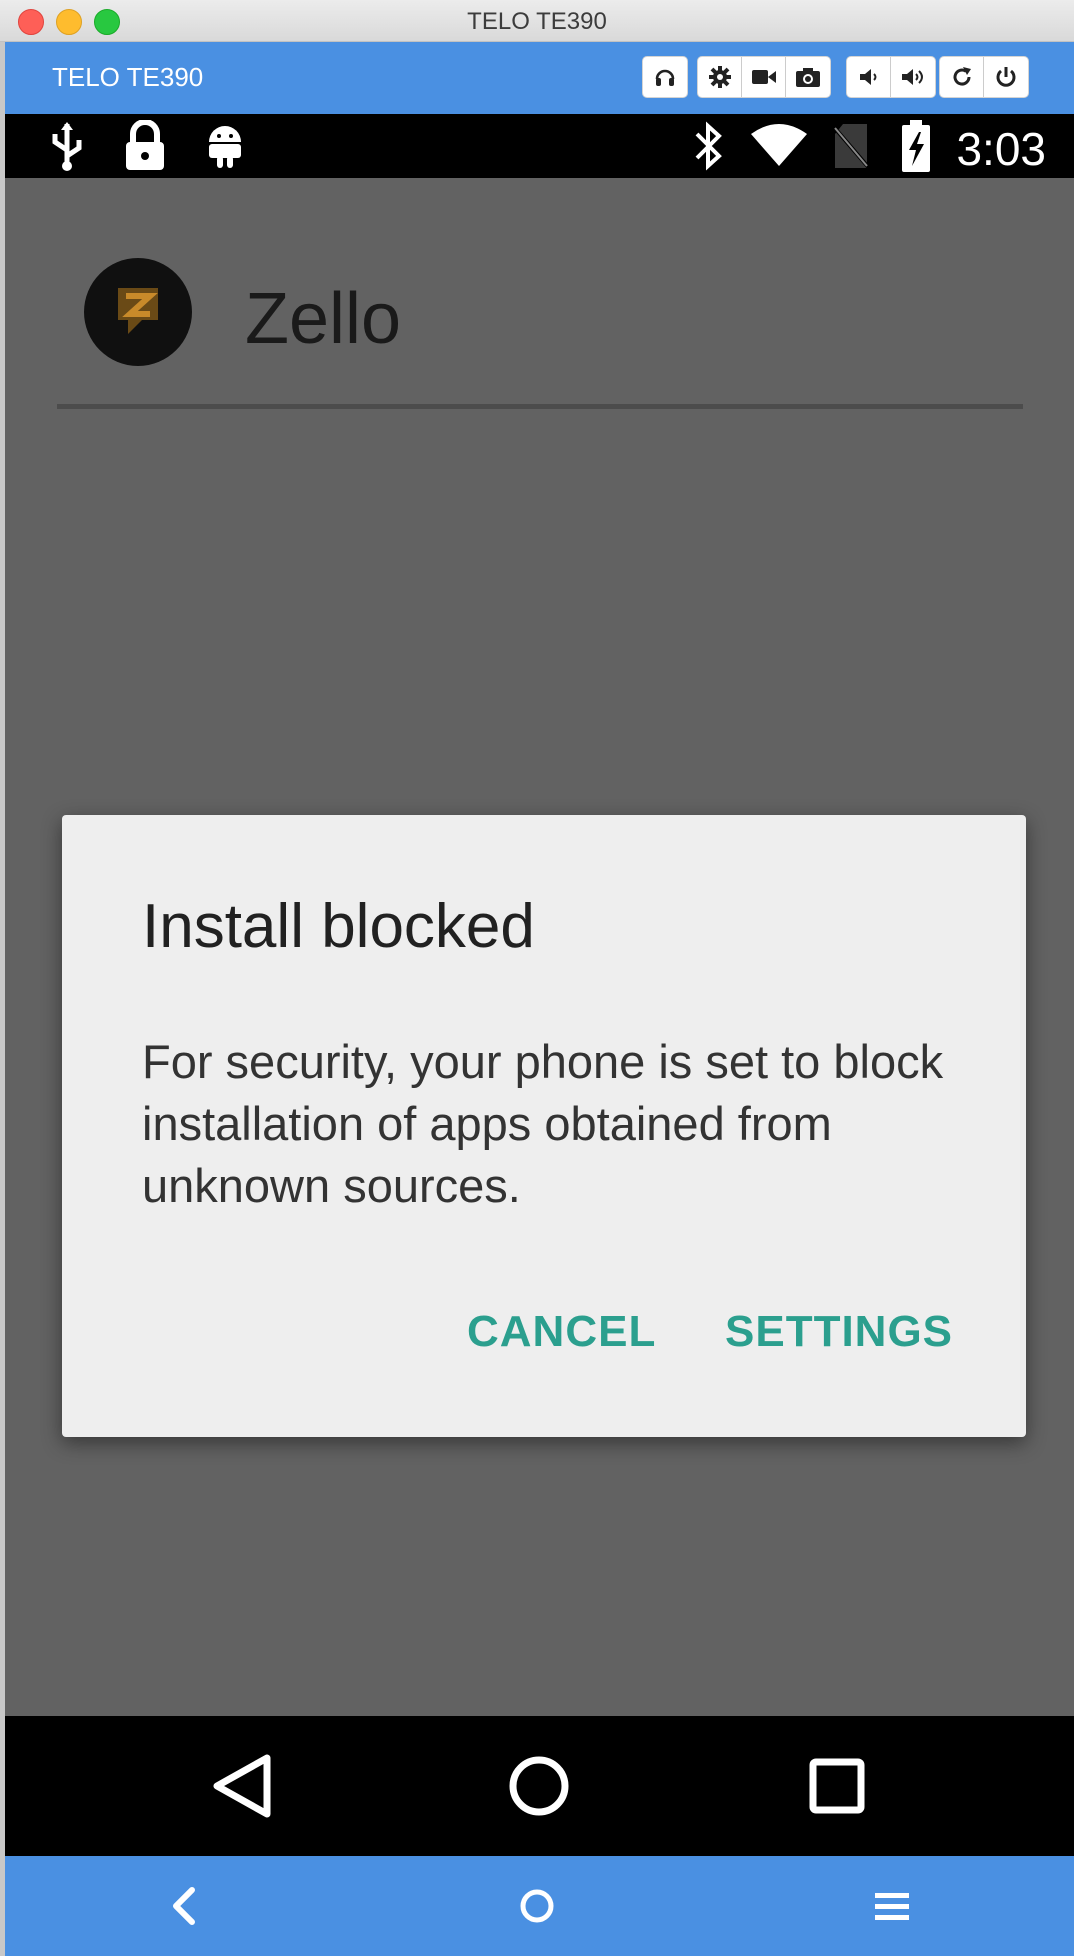  What do you see at coordinates (67, 146) in the screenshot?
I see `usb-icon` at bounding box center [67, 146].